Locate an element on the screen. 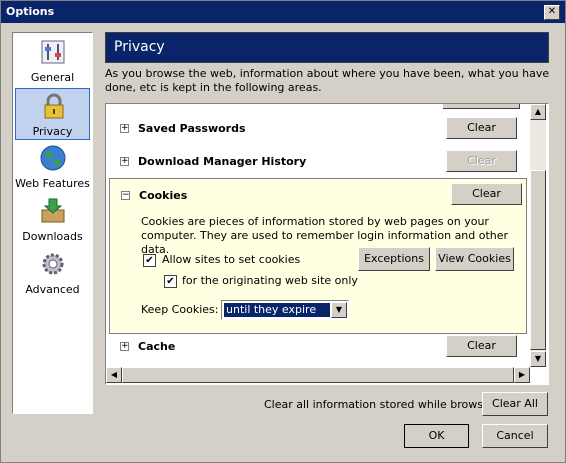 The height and width of the screenshot is (463, 566). keep-cookies-select: until they expire ▼ is located at coordinates (285, 310).